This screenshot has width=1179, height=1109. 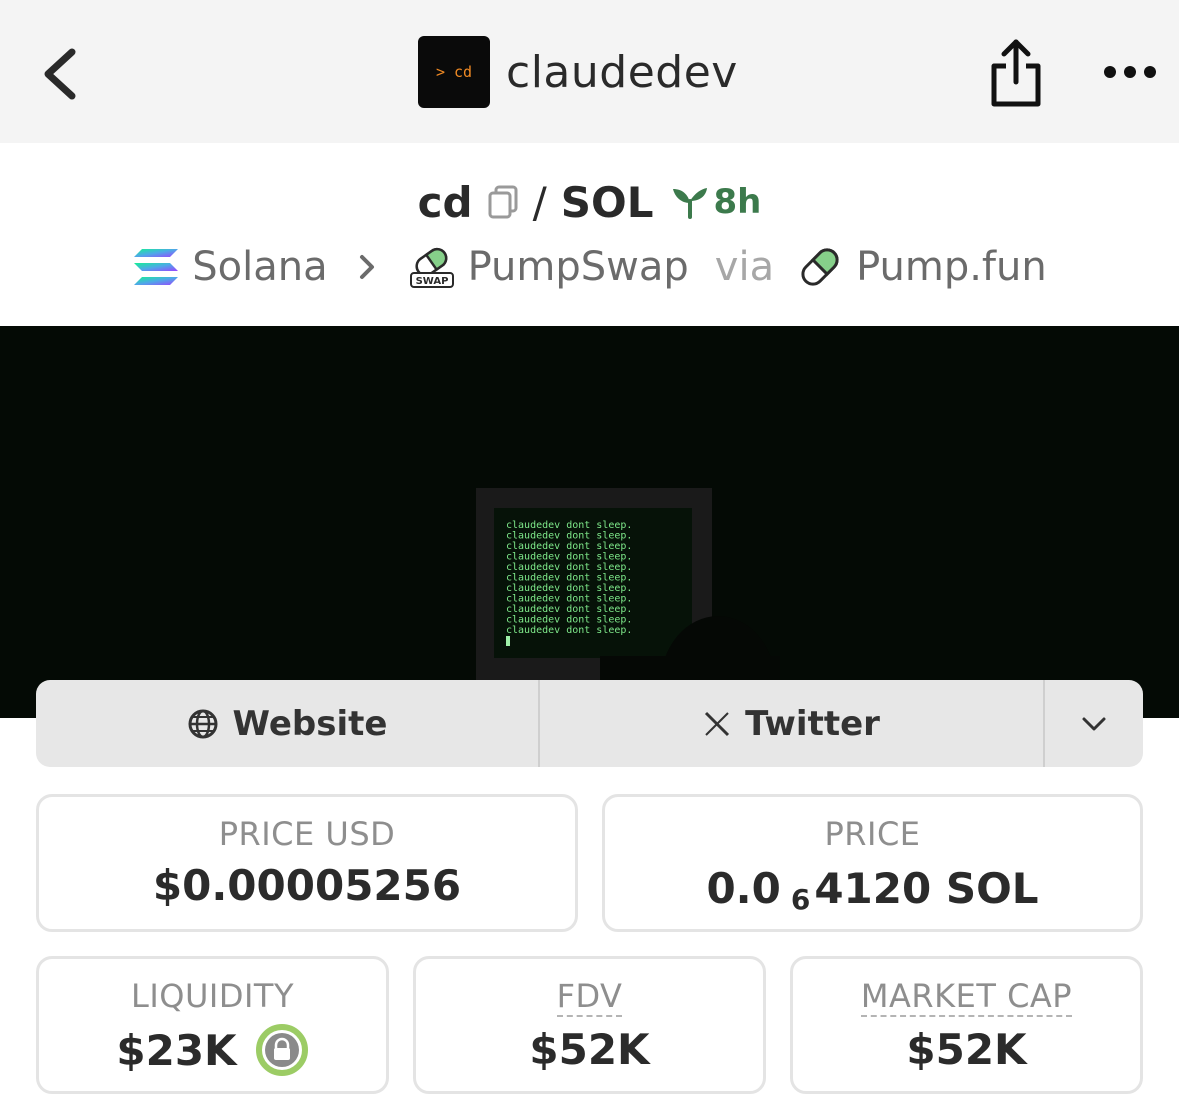 I want to click on pumpswap-badge-text: SWAP, so click(x=431, y=281).